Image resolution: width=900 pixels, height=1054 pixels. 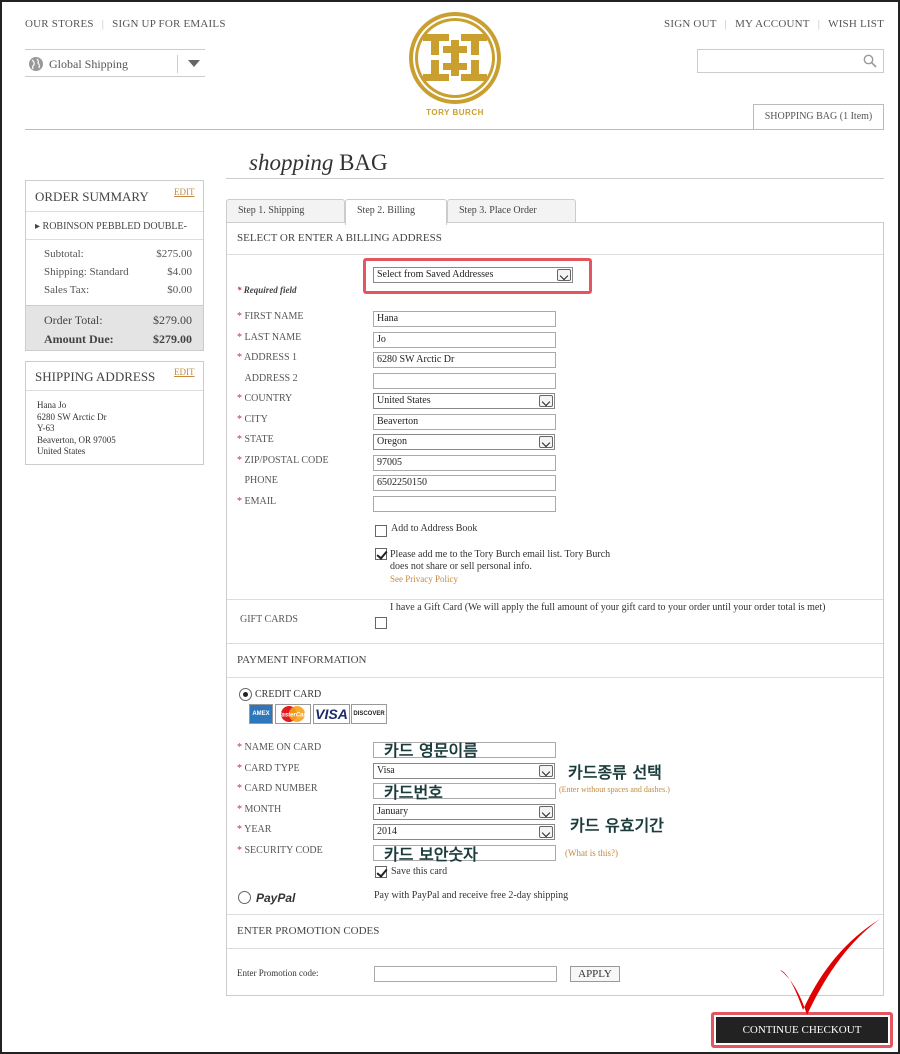 What do you see at coordinates (455, 58) in the screenshot?
I see `logo-emblem-icon` at bounding box center [455, 58].